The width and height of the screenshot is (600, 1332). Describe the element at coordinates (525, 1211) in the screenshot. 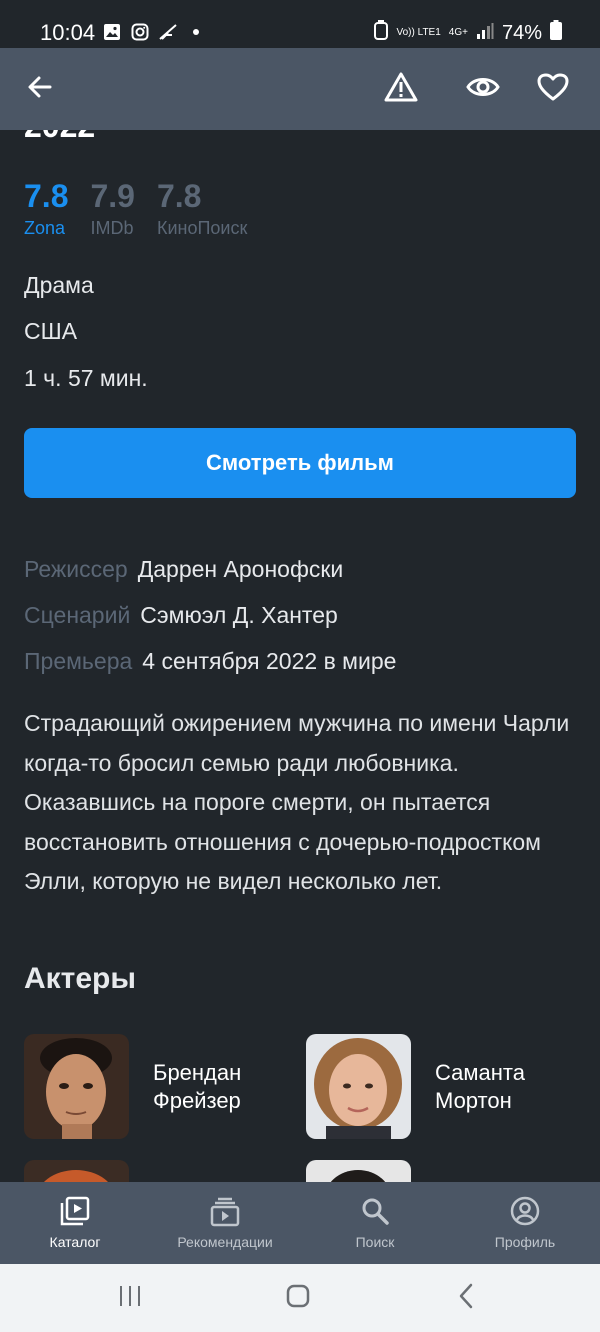

I see `profile-icon` at that location.